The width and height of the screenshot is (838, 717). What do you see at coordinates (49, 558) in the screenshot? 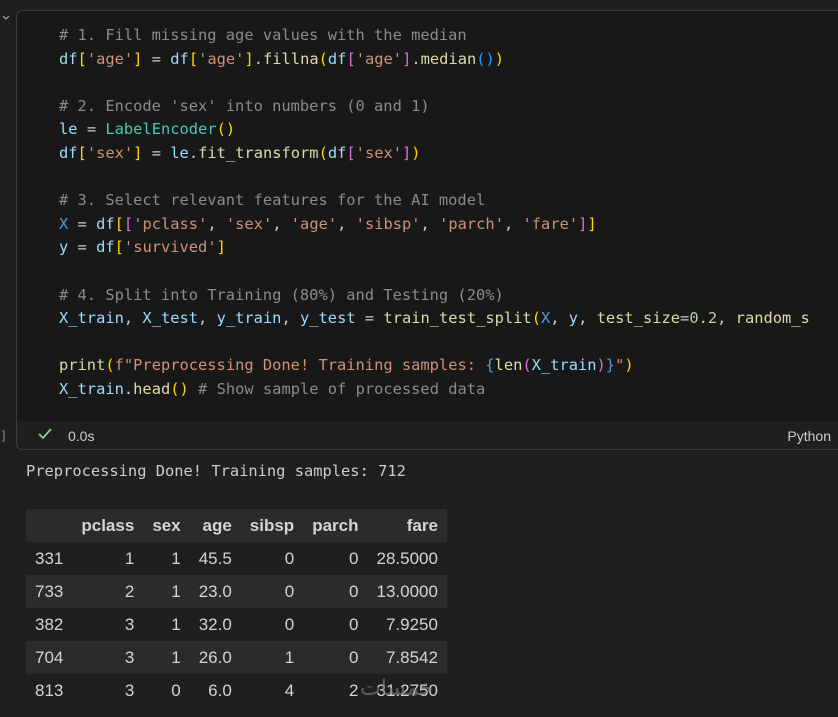
I see `row-index: 331` at bounding box center [49, 558].